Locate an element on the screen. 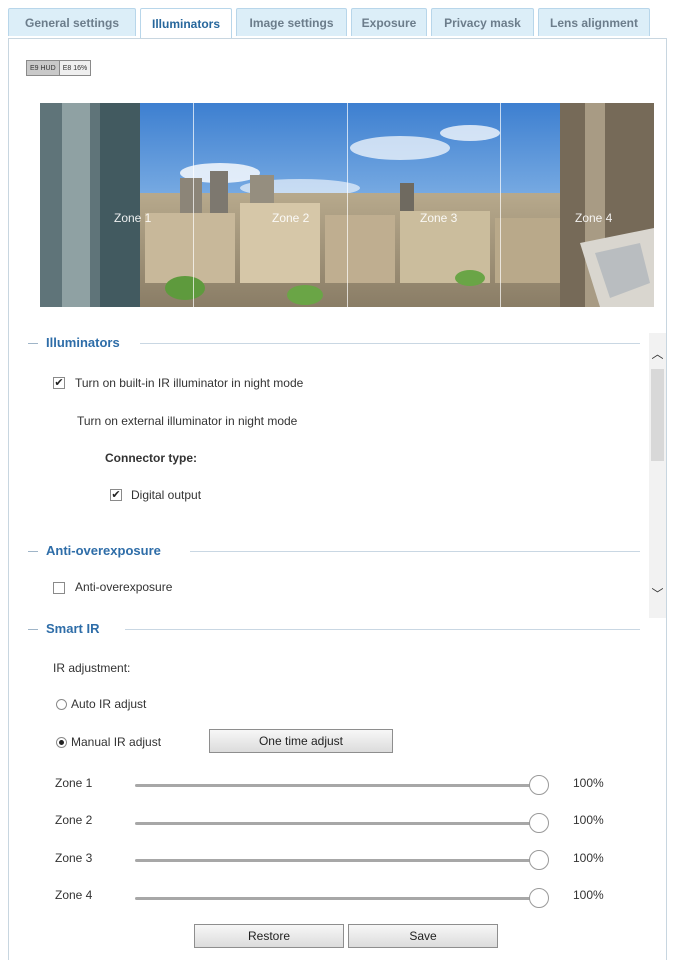 This screenshot has height=960, width=677. preview-zone-1-label: Zone 1 is located at coordinates (133, 218).